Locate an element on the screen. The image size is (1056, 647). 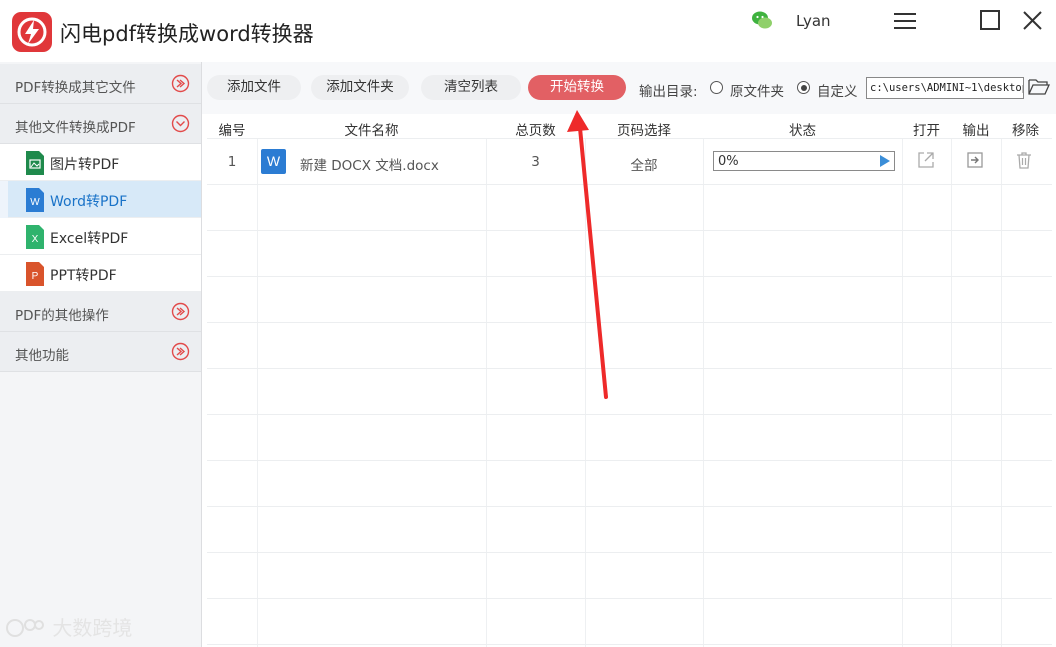
folder-open-icon is located at coordinates (1039, 87).